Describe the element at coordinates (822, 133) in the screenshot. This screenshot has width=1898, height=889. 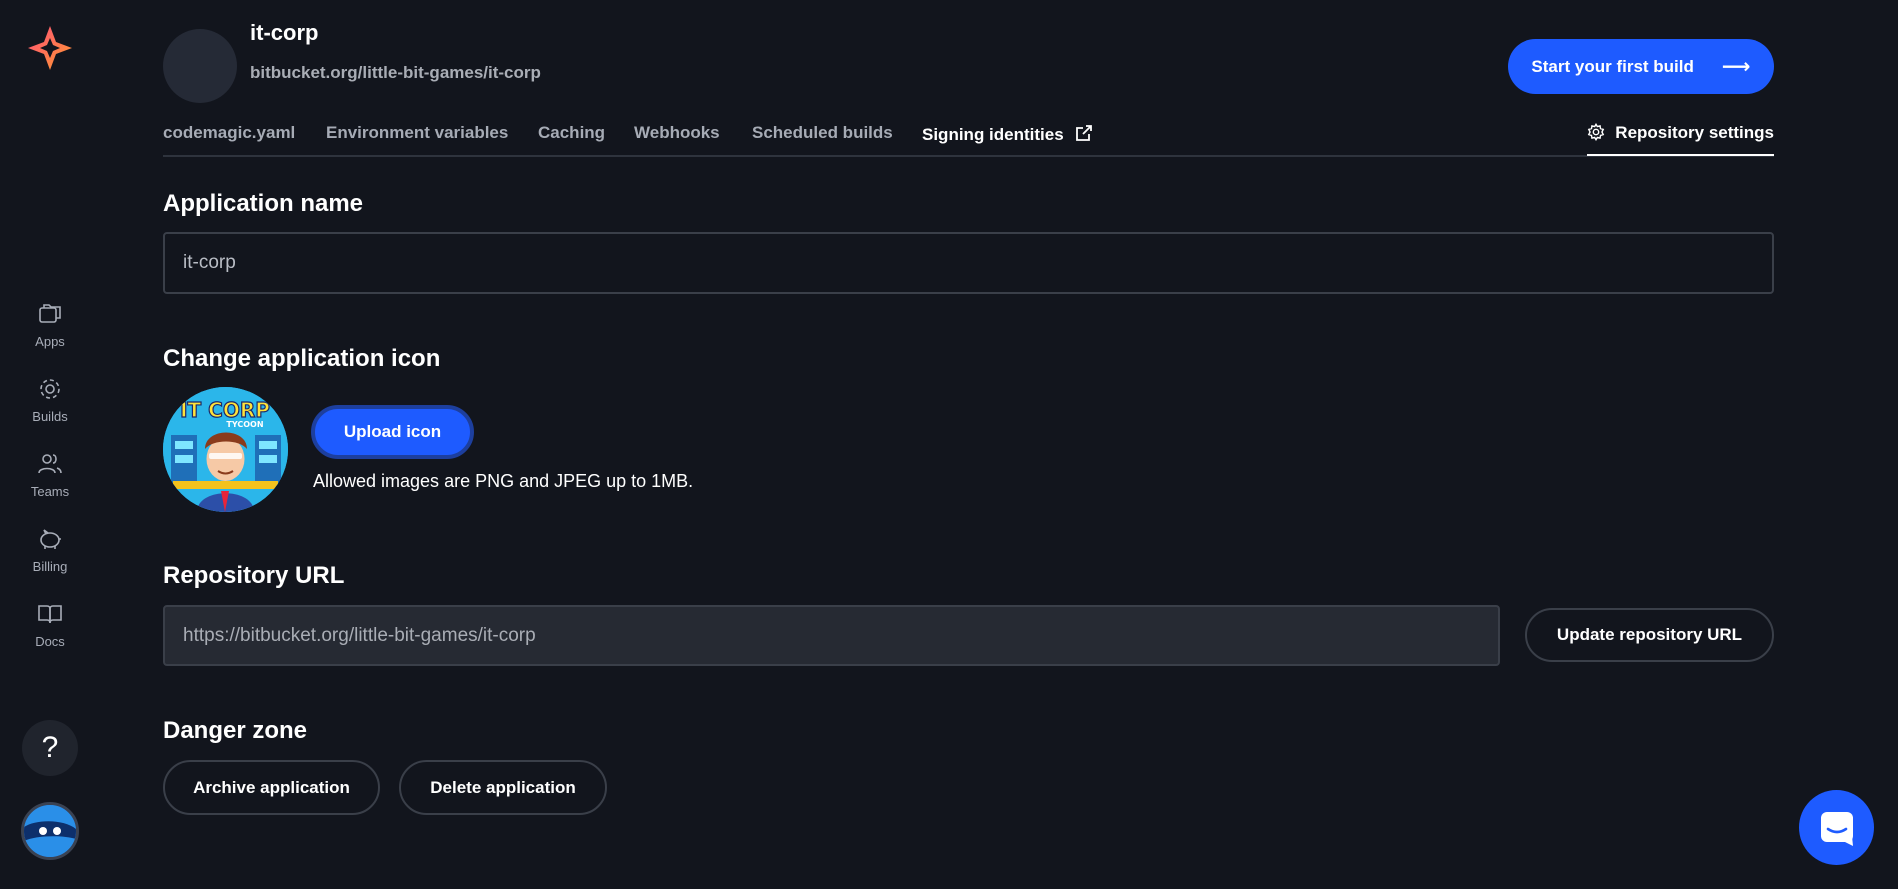
I see `tab-scheduled-builds: Scheduled builds` at that location.